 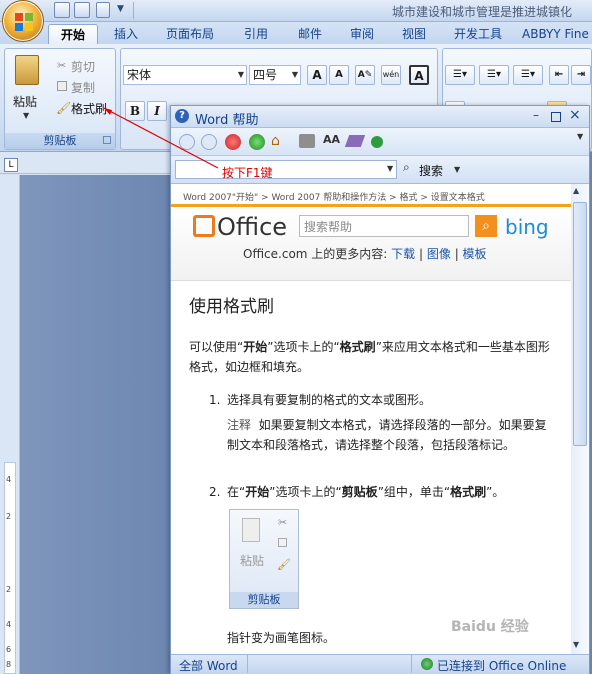 I want to click on font-name-value: 宋体, so click(x=139, y=75).